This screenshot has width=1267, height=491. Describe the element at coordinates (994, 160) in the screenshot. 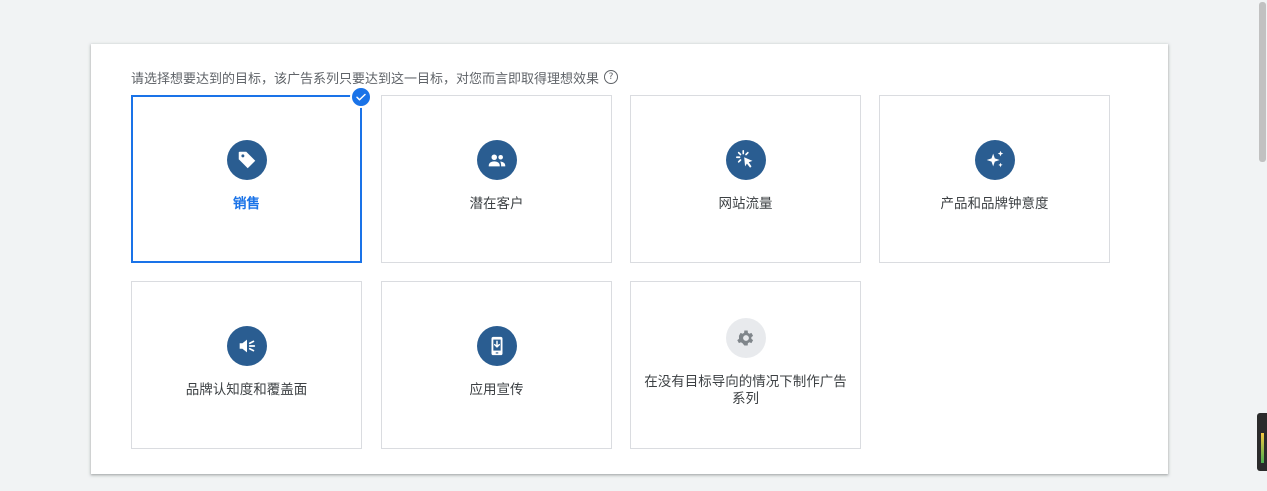

I see `sparkle-icon` at that location.